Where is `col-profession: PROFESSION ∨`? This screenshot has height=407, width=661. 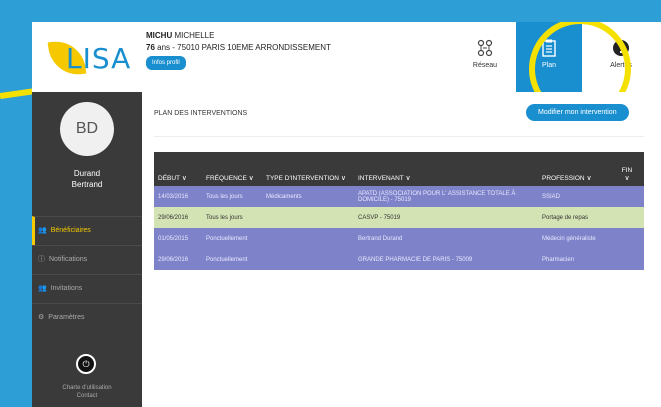
col-profession: PROFESSION ∨ is located at coordinates (574, 169).